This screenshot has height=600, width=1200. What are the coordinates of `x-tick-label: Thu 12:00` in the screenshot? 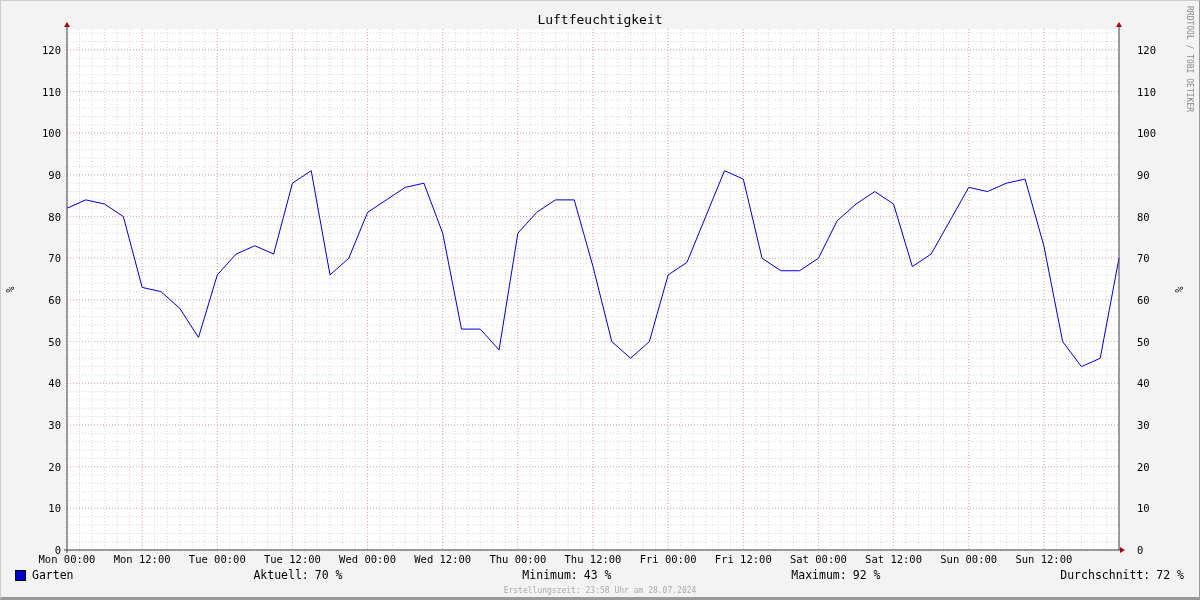 It's located at (593, 559).